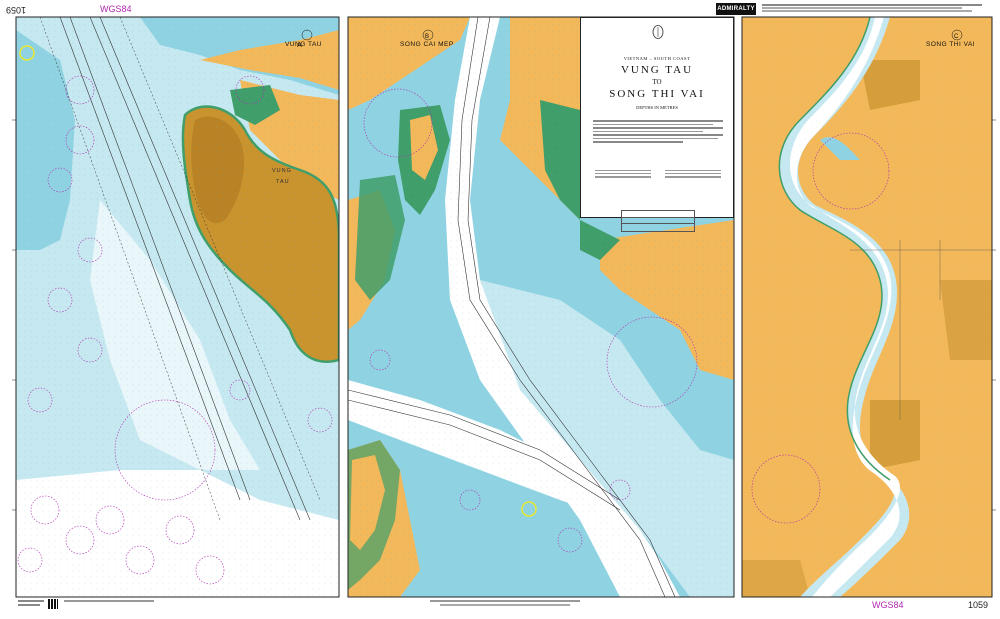  What do you see at coordinates (693, 174) in the screenshot?
I see `notes-right` at bounding box center [693, 174].